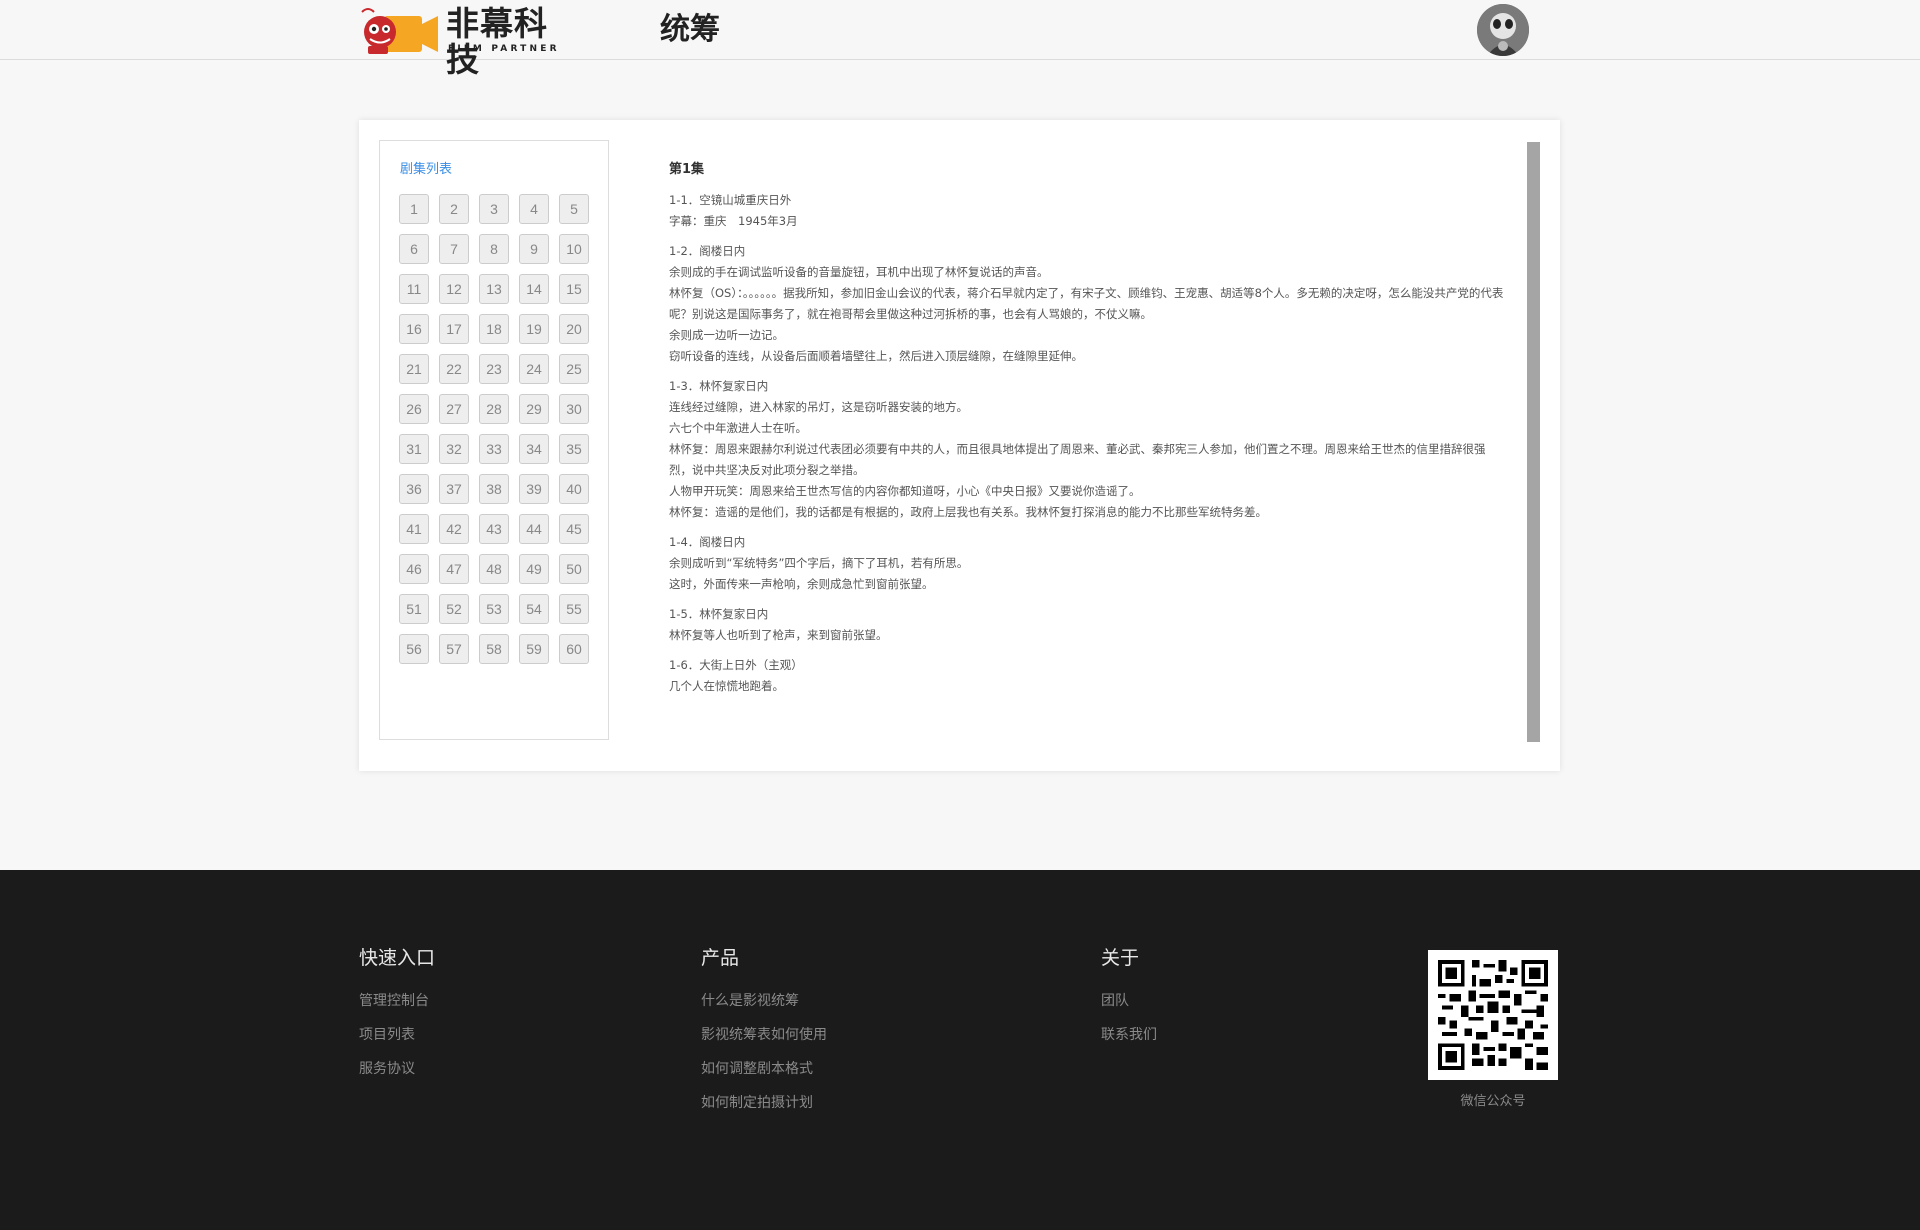  I want to click on episode-button: 46, so click(414, 569).